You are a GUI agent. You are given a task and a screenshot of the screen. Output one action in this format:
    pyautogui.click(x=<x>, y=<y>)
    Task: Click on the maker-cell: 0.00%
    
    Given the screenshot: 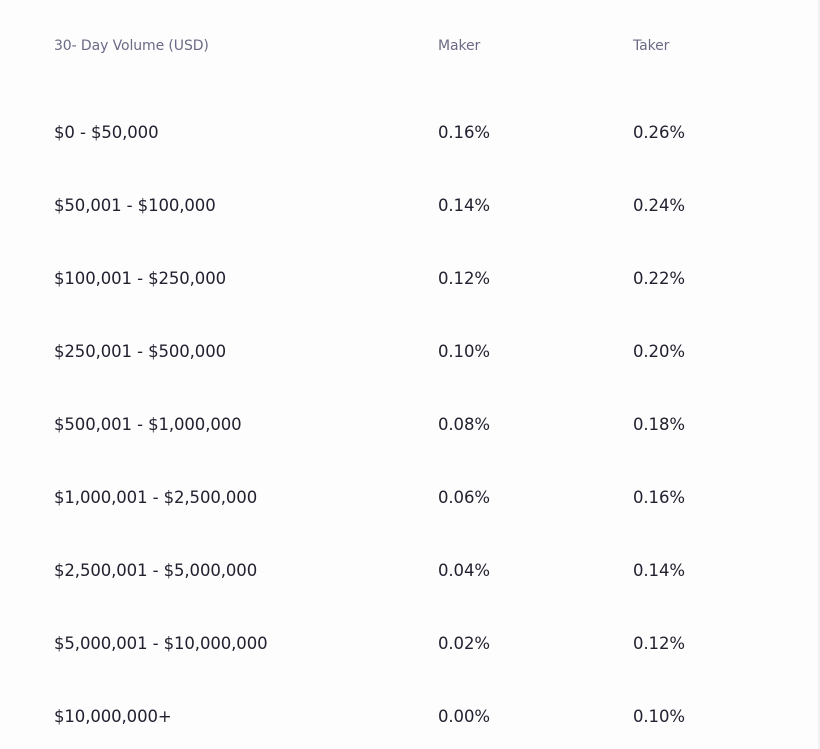 What is the action you would take?
    pyautogui.click(x=464, y=716)
    